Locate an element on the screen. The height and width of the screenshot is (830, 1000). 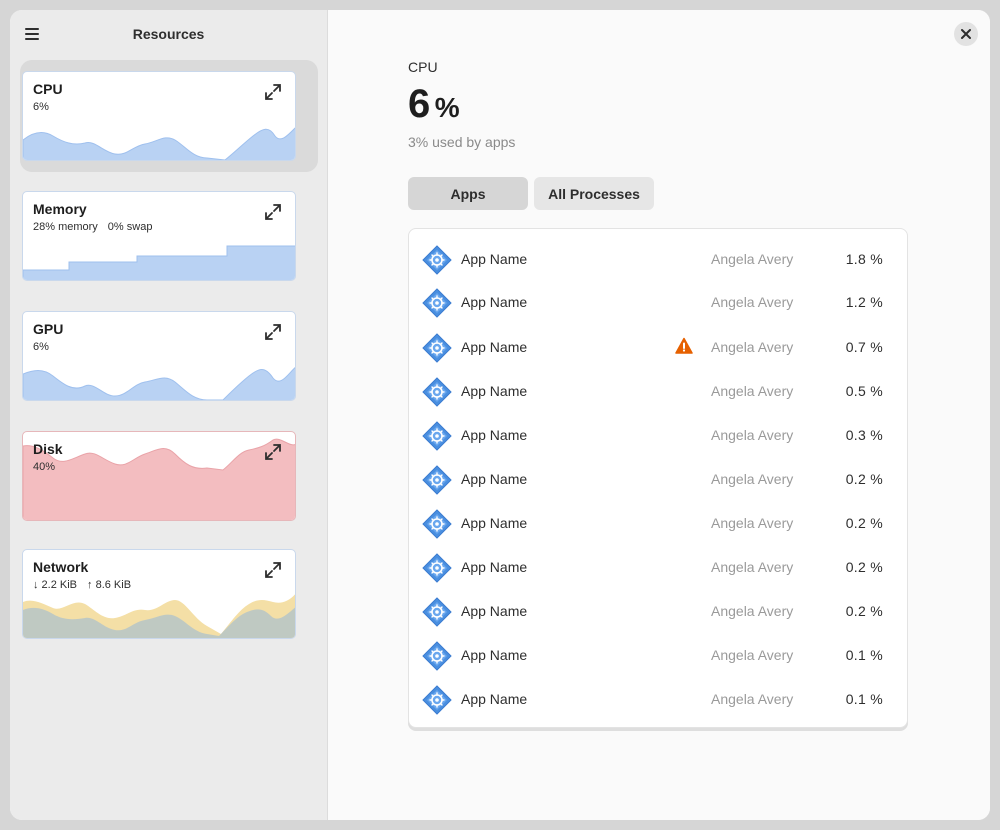
table-row: App Name Angela Avery 0.5 % is located at coordinates (658, 391).